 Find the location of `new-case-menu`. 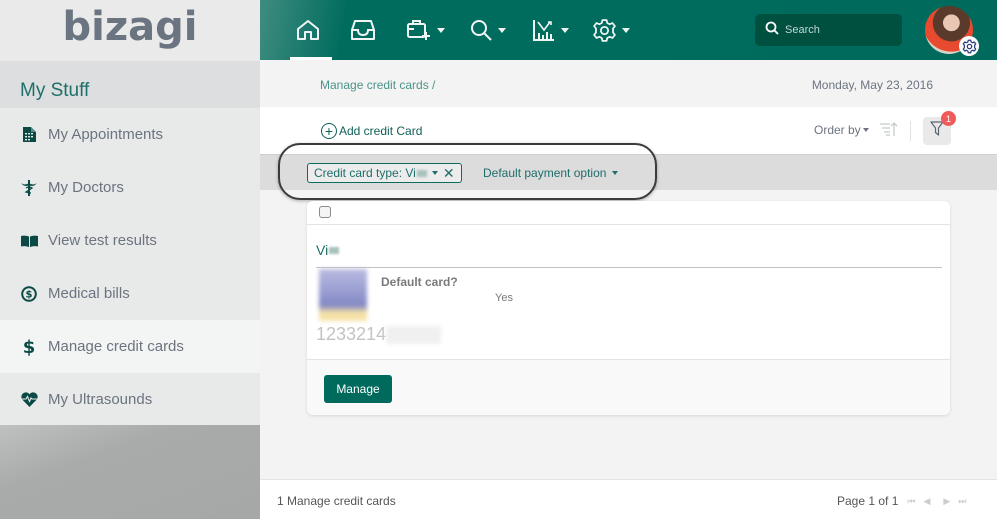

new-case-menu is located at coordinates (425, 30).